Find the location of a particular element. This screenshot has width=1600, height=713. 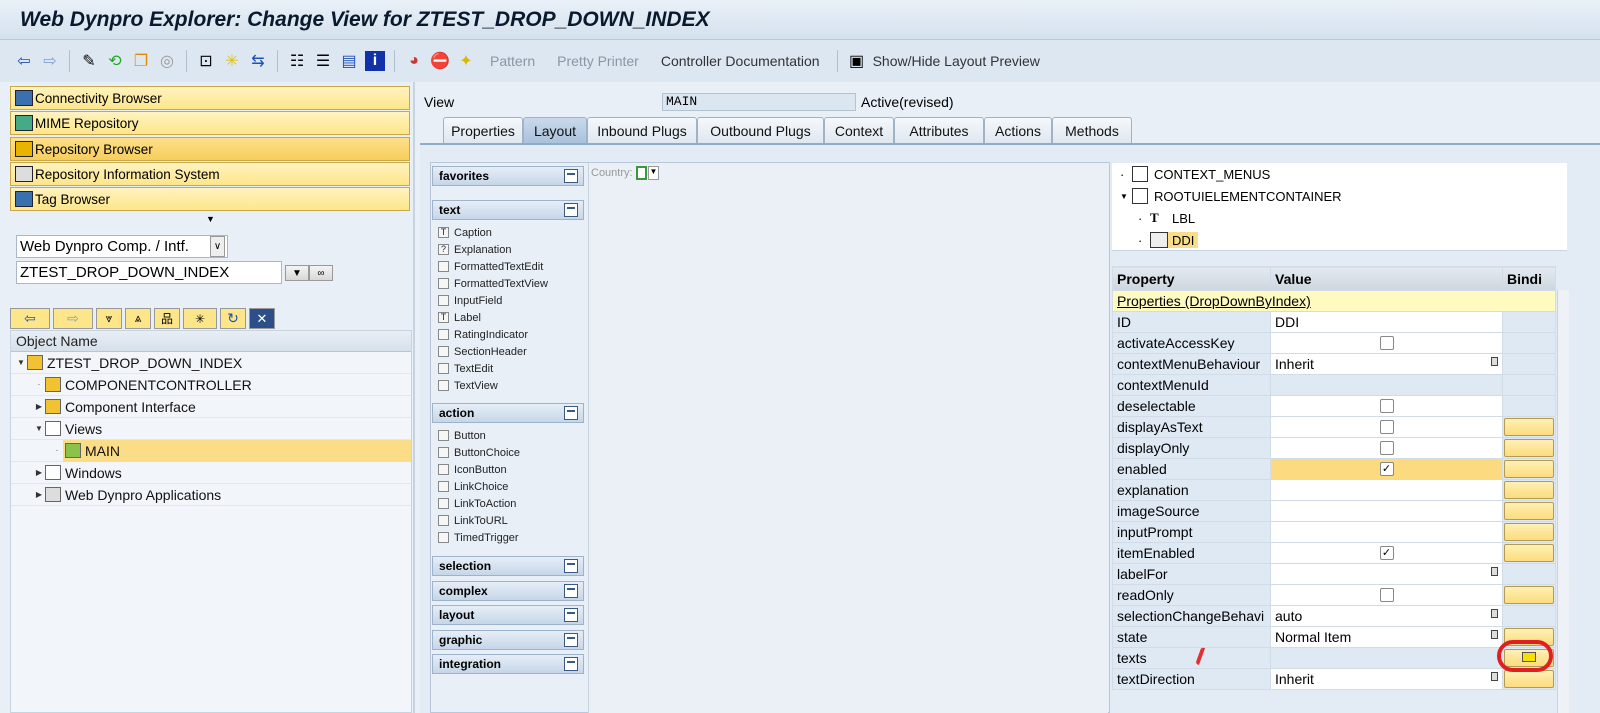

tree-node: · COMPONENTCONTROLLER is located at coordinates (211, 385).